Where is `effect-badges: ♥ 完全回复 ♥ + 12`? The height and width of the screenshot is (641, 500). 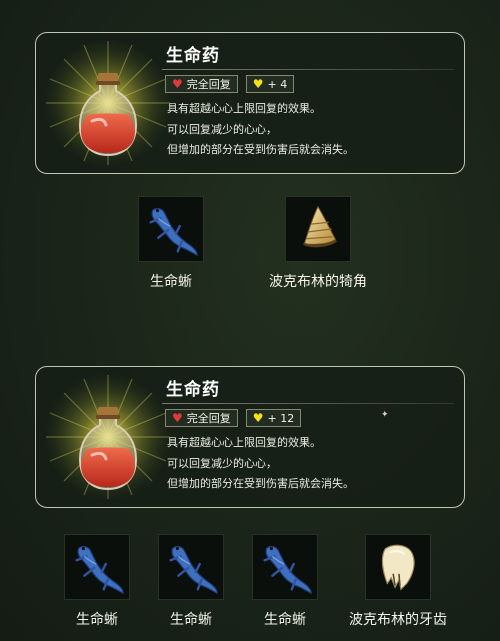 effect-badges: ♥ 完全回复 ♥ + 12 is located at coordinates (233, 418).